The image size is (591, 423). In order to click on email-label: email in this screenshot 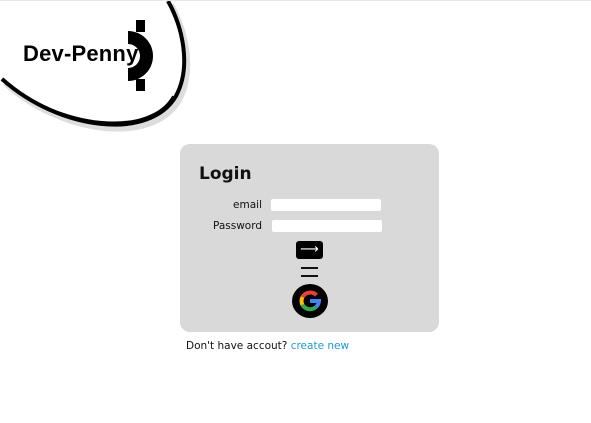, I will do `click(247, 205)`.